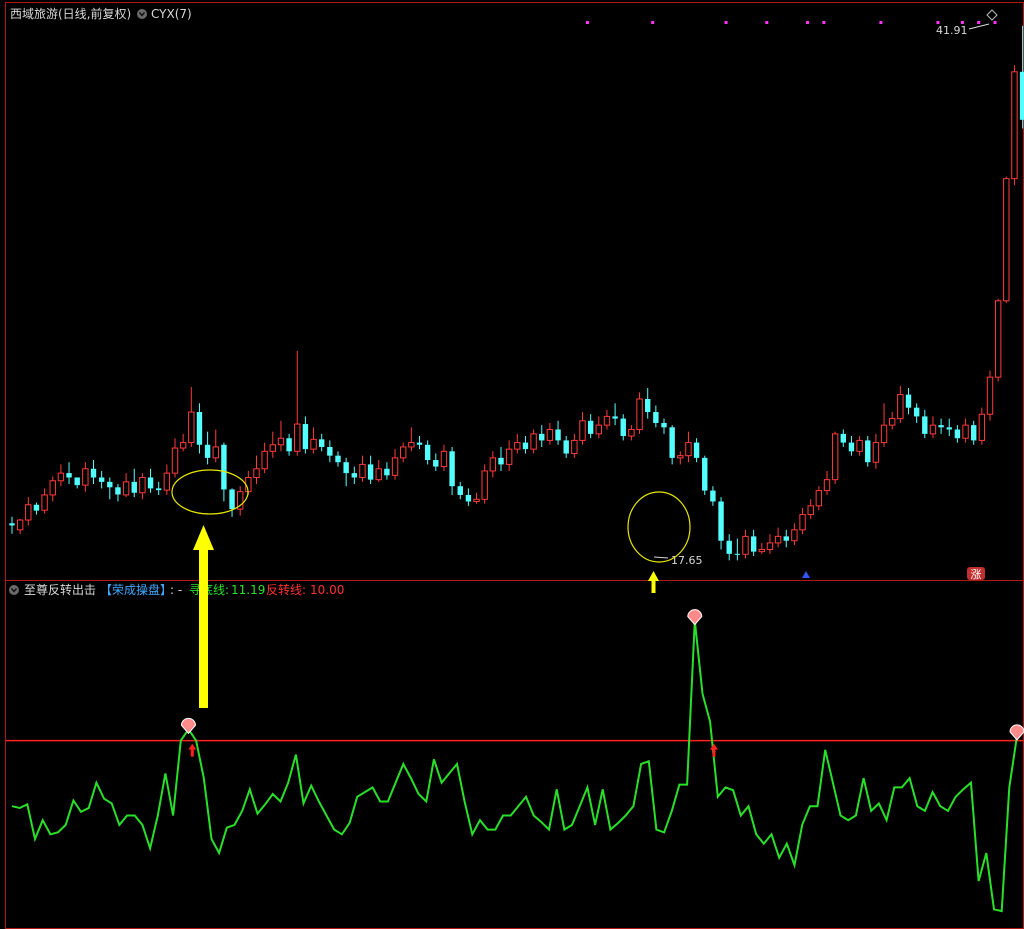  What do you see at coordinates (209, 589) in the screenshot?
I see `line1-name: 寻底线:` at bounding box center [209, 589].